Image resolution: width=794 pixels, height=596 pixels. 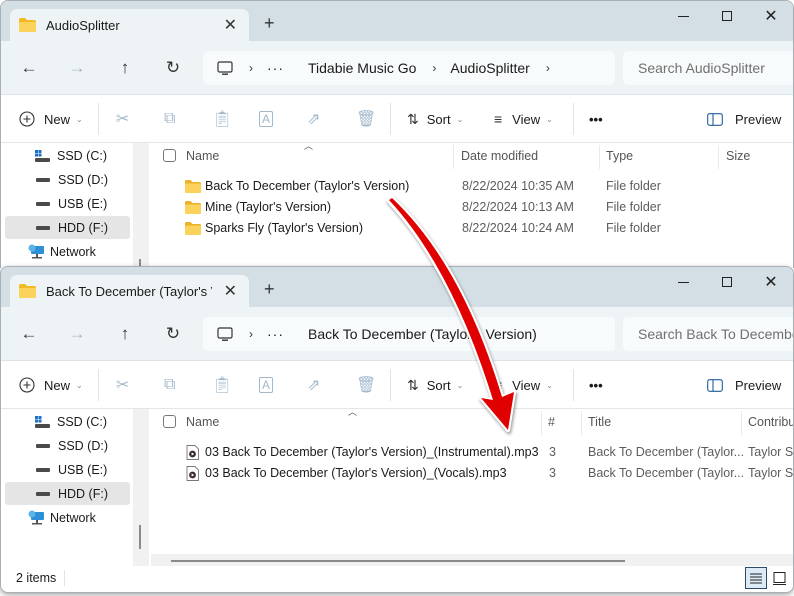 What do you see at coordinates (708, 68) in the screenshot?
I see `search-input: Search AudioSplitter` at bounding box center [708, 68].